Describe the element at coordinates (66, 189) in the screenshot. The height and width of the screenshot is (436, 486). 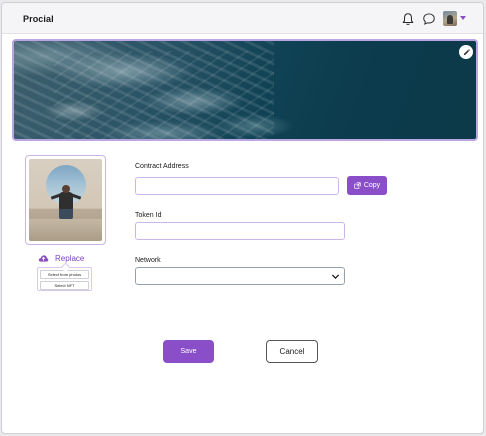
I see `profile-picture-head` at that location.